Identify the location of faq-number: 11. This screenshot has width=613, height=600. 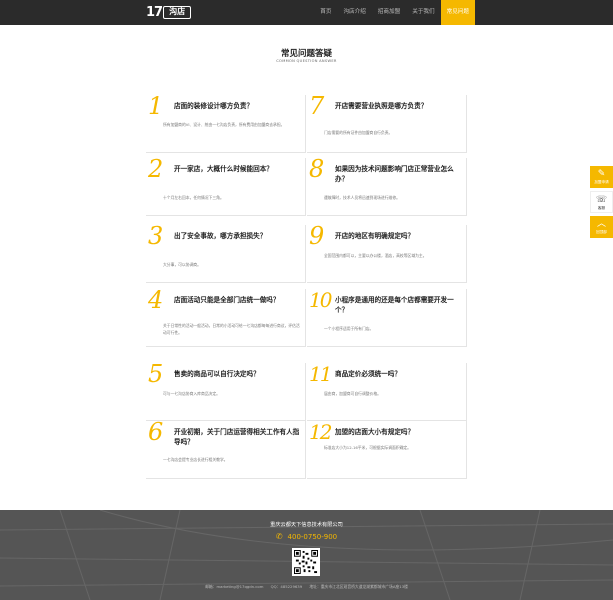
(320, 374).